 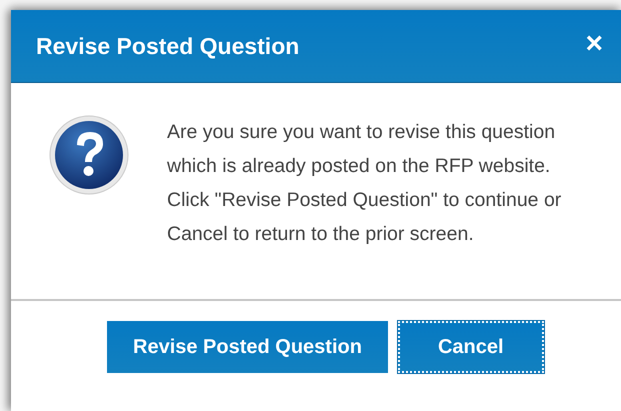 I want to click on revise-button: Revise Posted Question, so click(x=247, y=347).